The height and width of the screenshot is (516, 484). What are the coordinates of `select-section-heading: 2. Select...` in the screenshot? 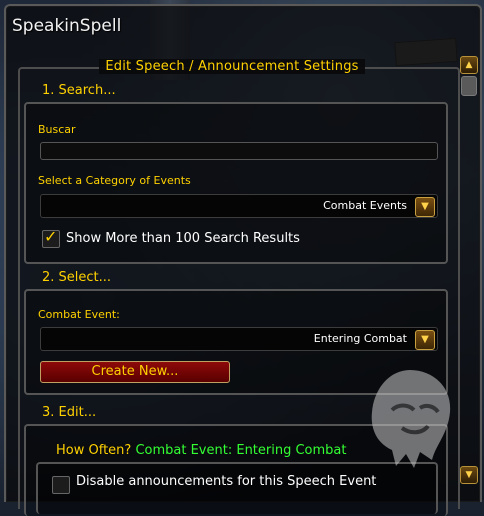 It's located at (77, 277).